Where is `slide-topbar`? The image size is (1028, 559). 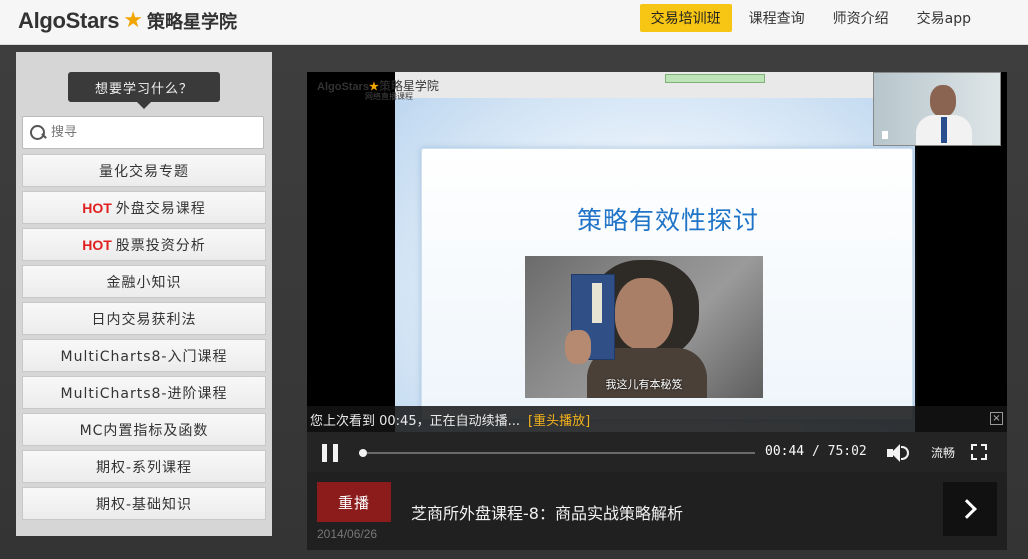
slide-topbar is located at coordinates (655, 85).